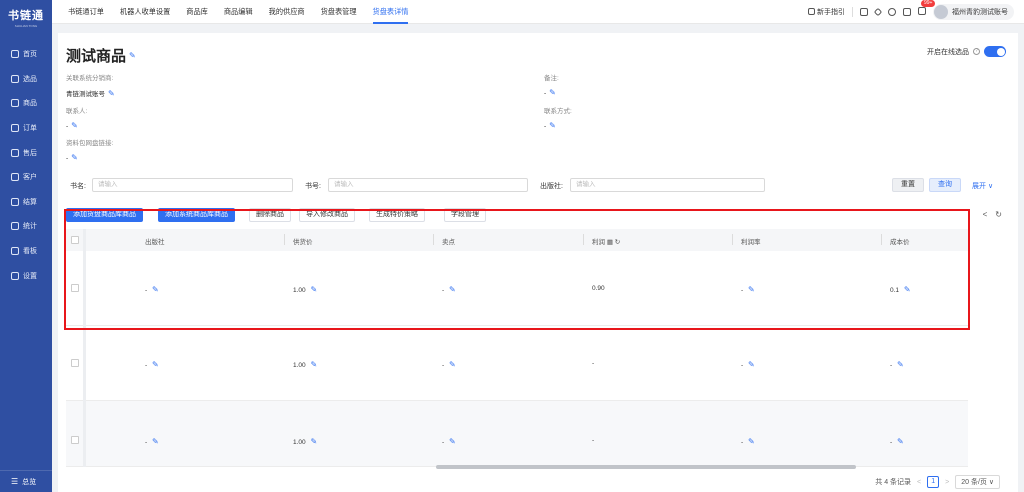 This screenshot has width=1024, height=492. What do you see at coordinates (104, 215) in the screenshot?
I see `add-pallet-goods-button: 添加货盘商品库商品` at bounding box center [104, 215].